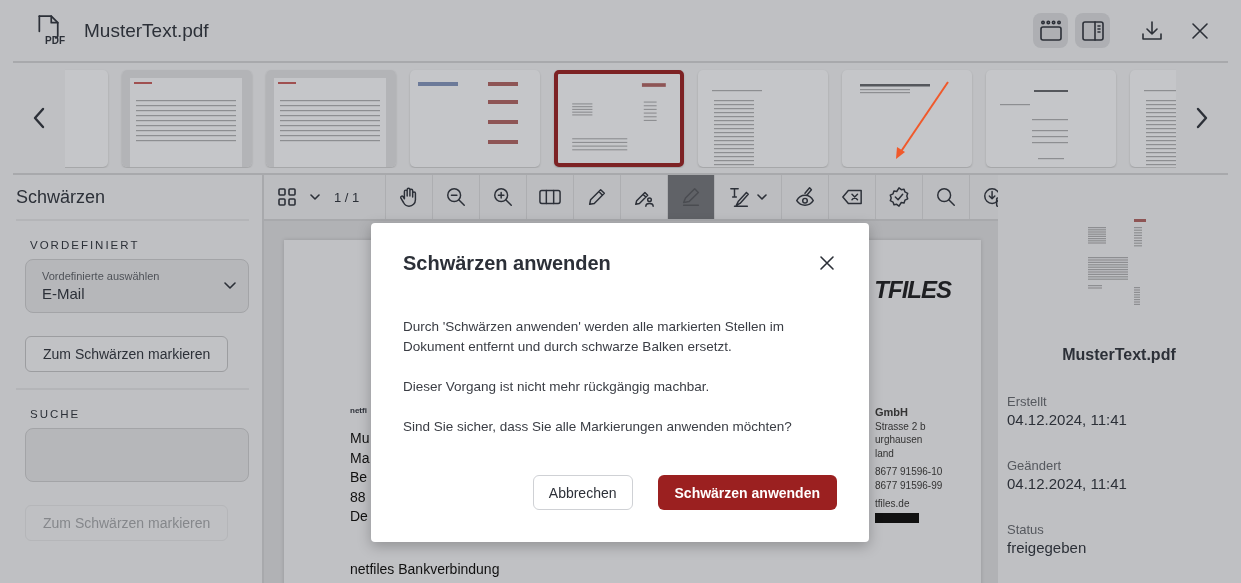 This screenshot has width=1241, height=583. I want to click on cancel-button: Abbrechen, so click(582, 492).